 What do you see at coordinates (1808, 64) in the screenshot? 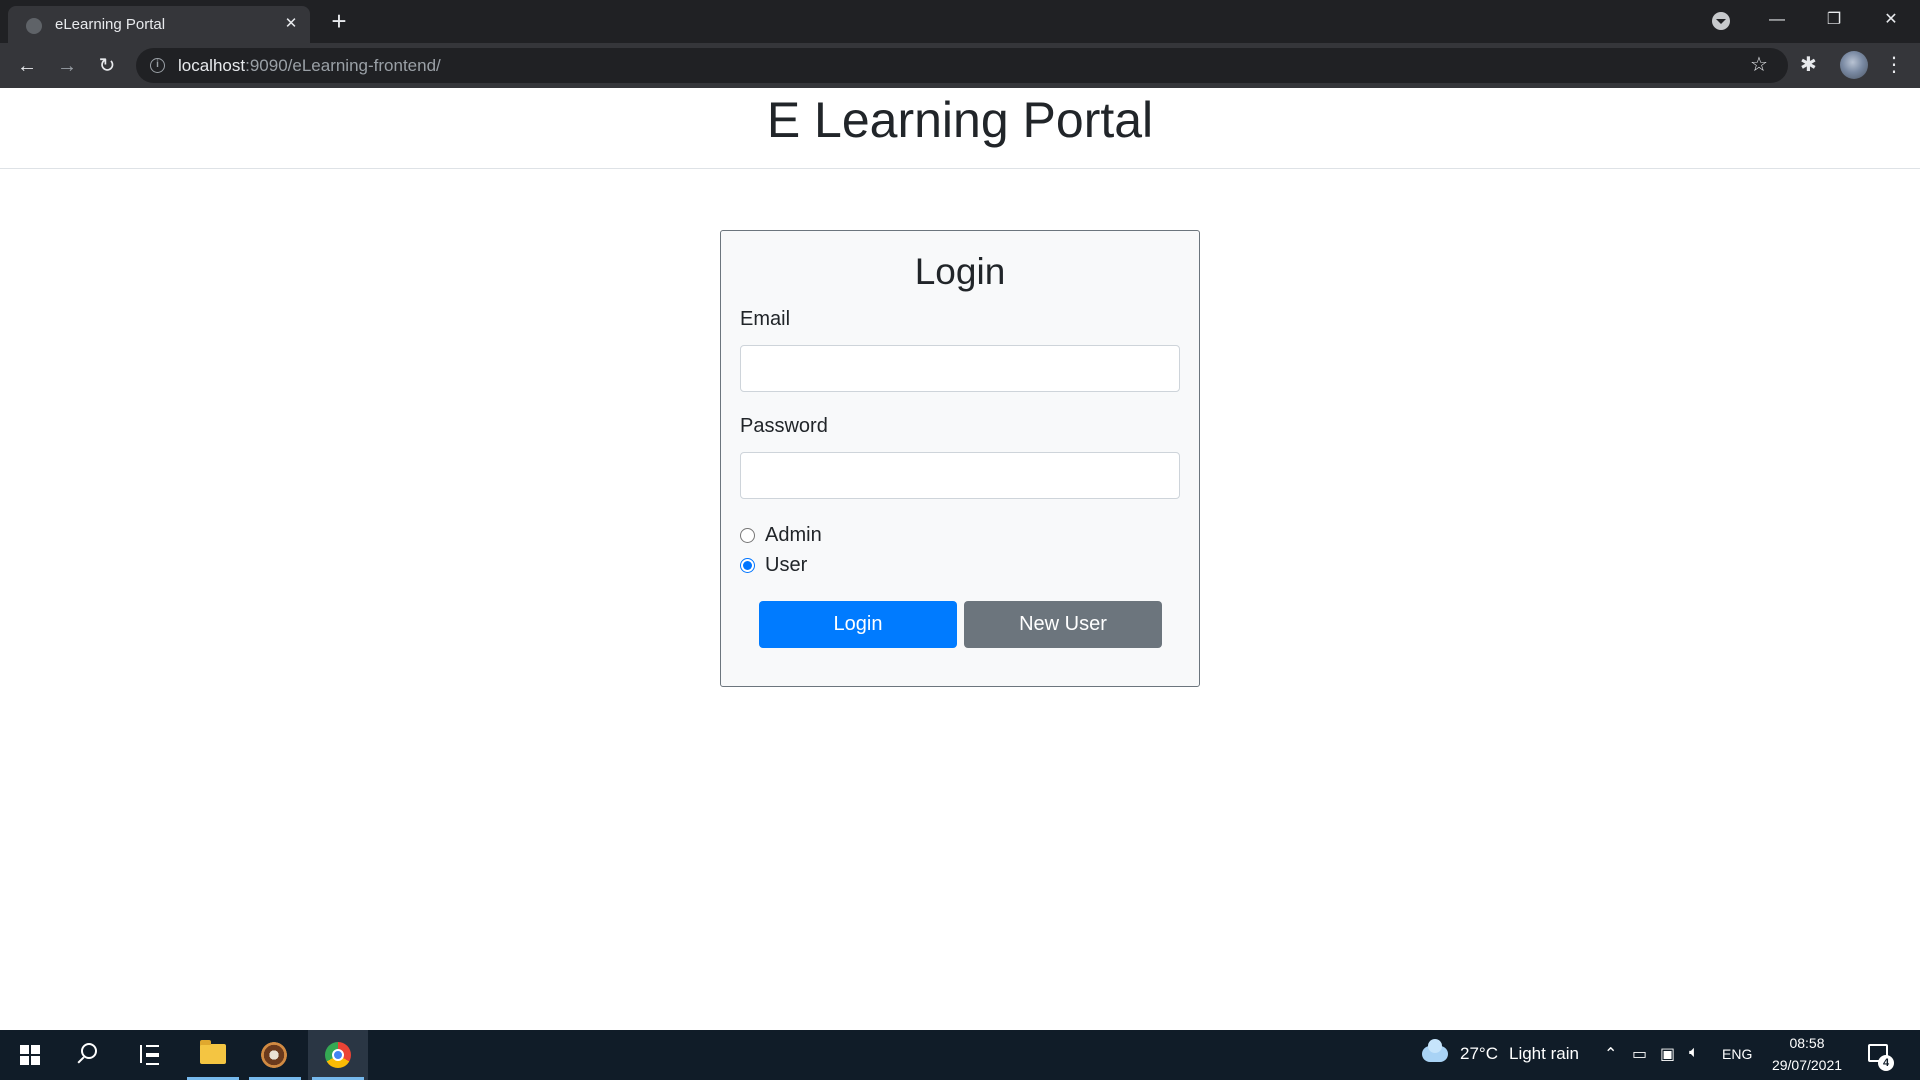
I see `extensions-puzzle-icon: ✱` at bounding box center [1808, 64].